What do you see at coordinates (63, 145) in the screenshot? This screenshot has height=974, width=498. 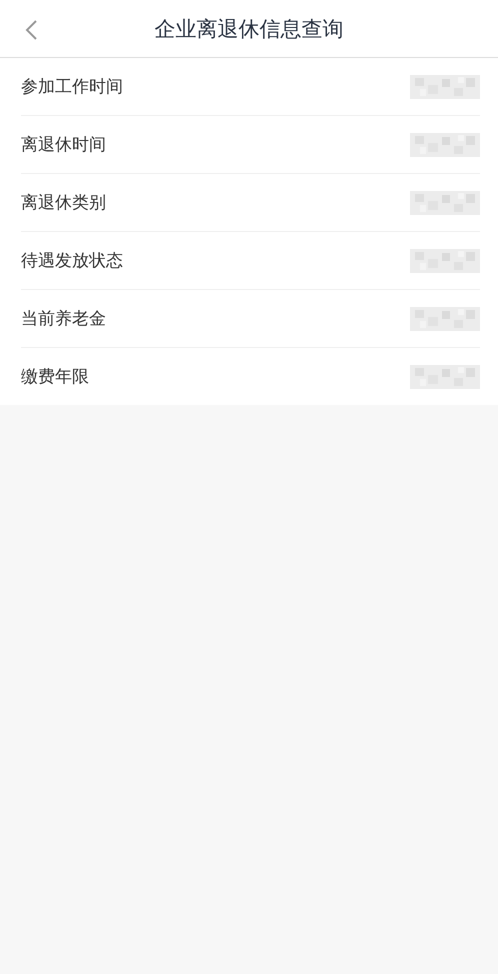 I see `field-label: 离退休时间` at bounding box center [63, 145].